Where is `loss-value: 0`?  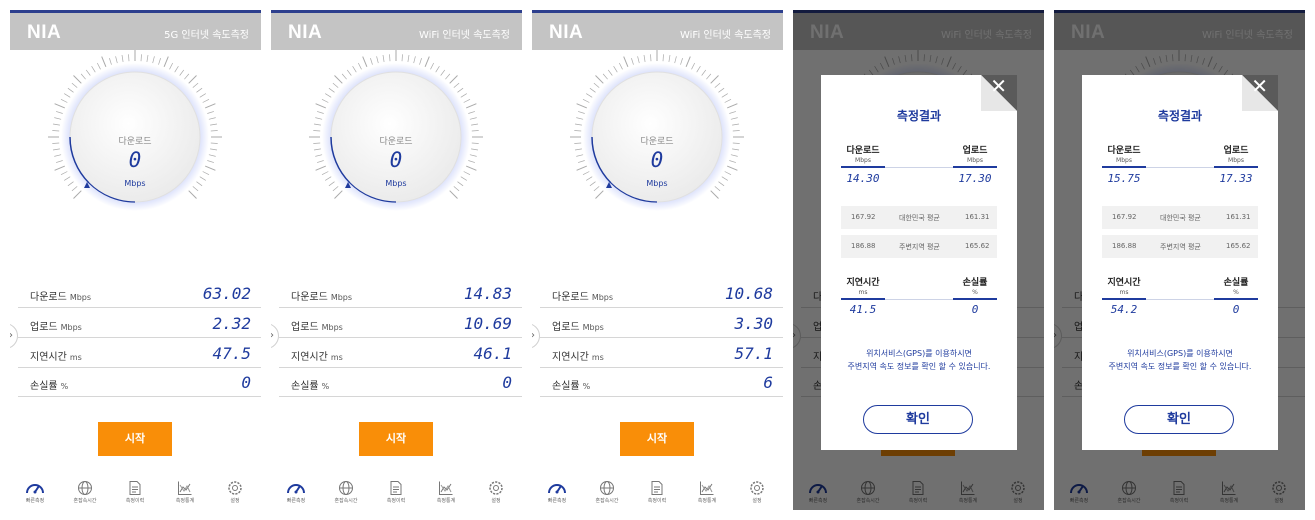 loss-value: 0 is located at coordinates (975, 309).